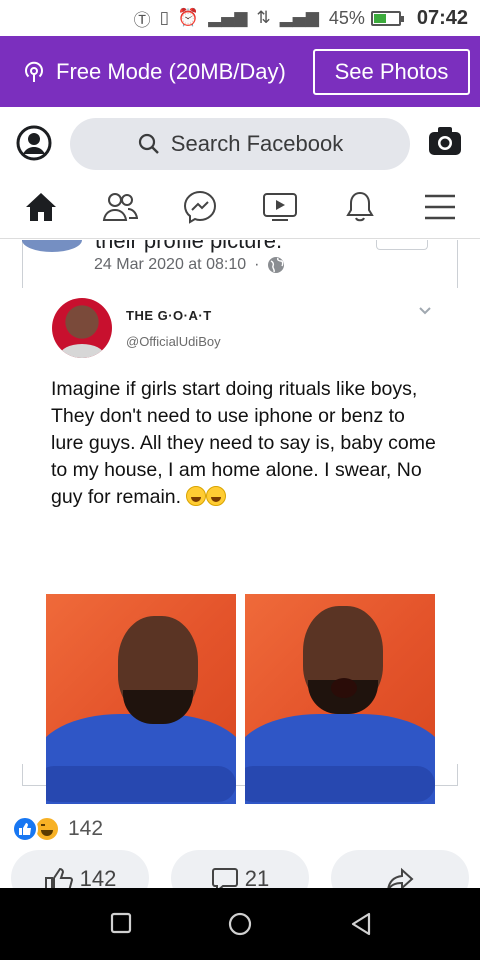 The image size is (480, 960). What do you see at coordinates (173, 341) in the screenshot?
I see `tweet-author-handle: @OfficialUdiBoy` at bounding box center [173, 341].